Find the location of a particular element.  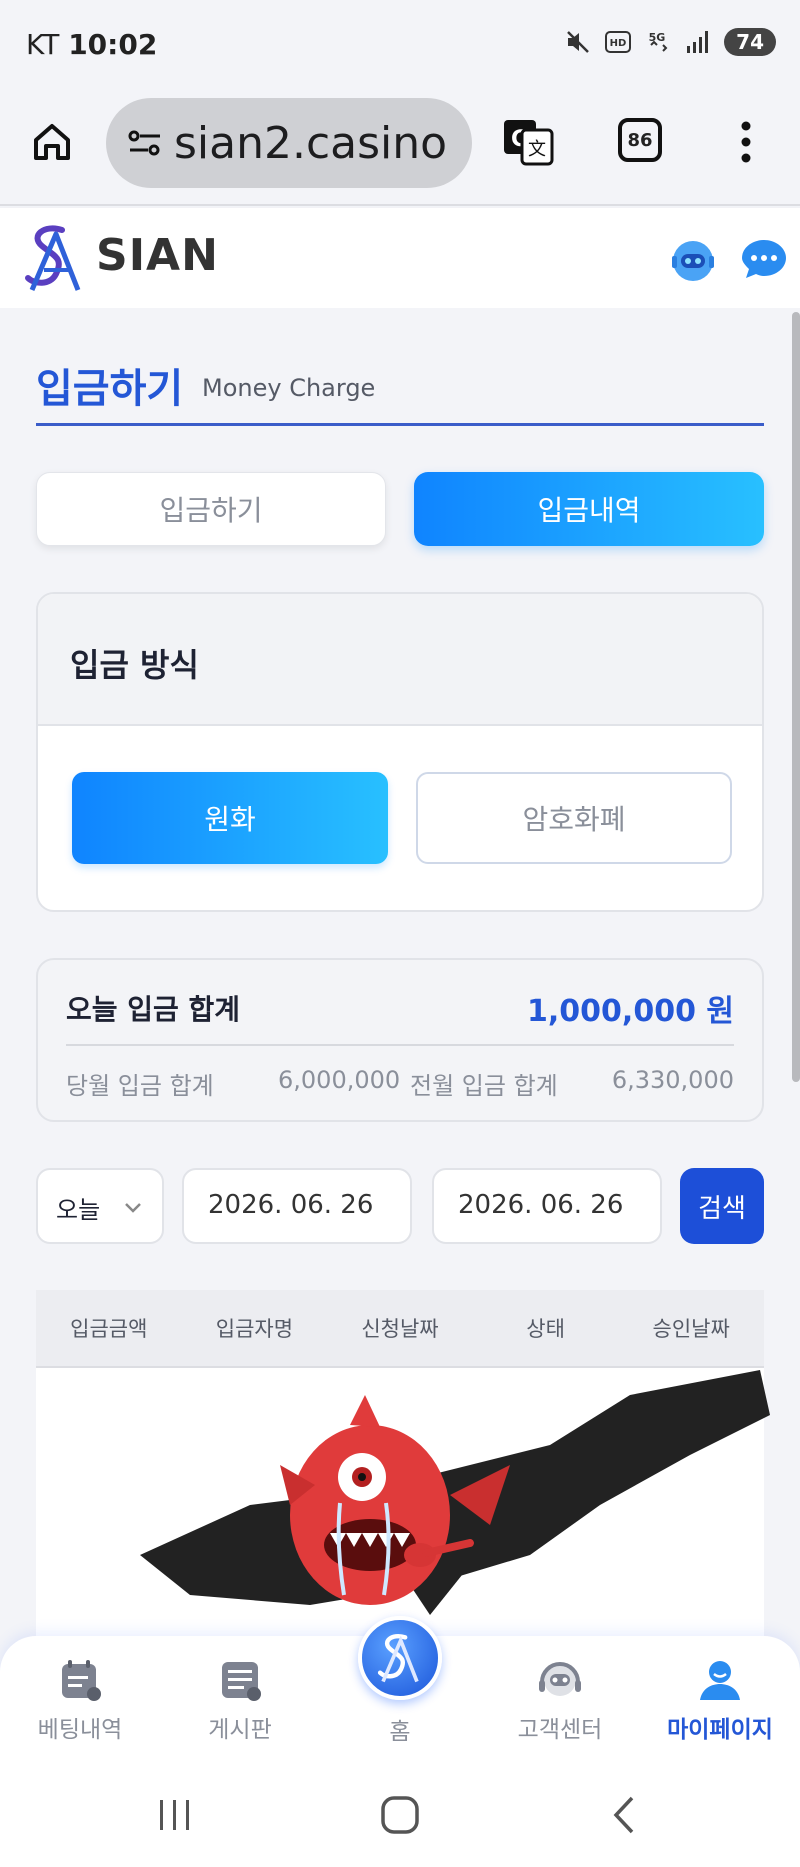

nav-label: 고객센터 is located at coordinates (560, 1730).